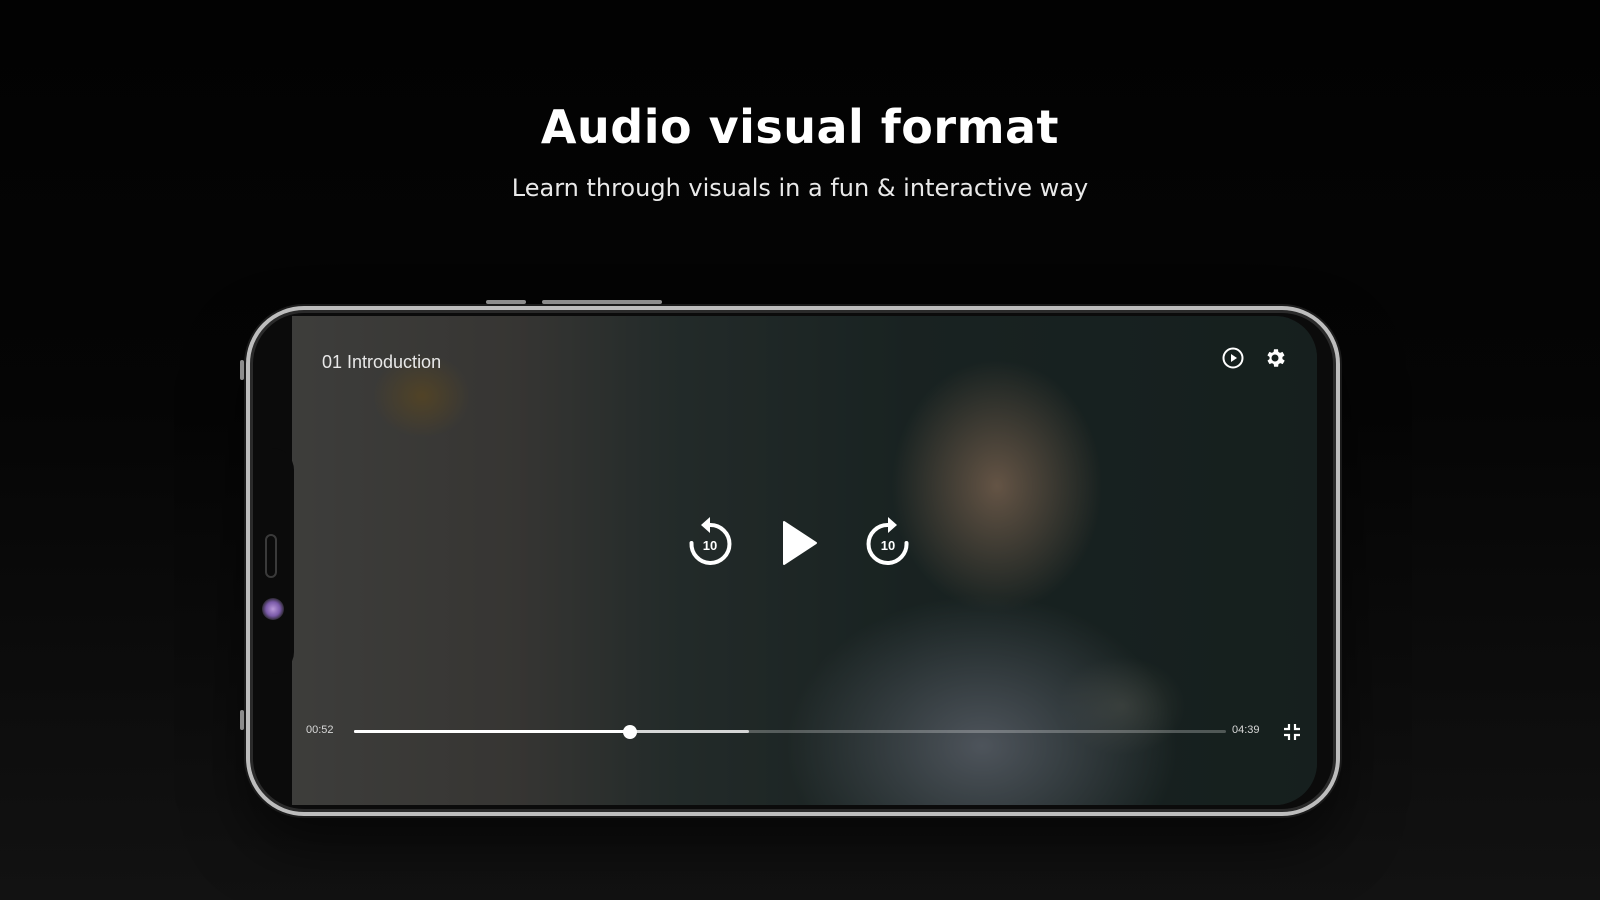  Describe the element at coordinates (790, 732) in the screenshot. I see `seek-bar` at that location.